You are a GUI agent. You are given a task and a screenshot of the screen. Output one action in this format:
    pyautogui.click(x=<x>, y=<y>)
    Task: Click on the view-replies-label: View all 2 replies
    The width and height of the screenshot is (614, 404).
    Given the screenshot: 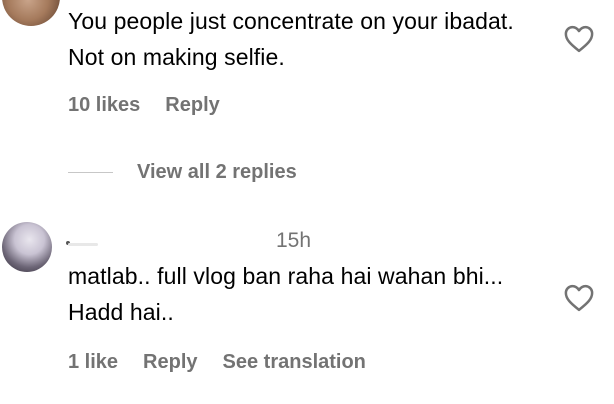 What is the action you would take?
    pyautogui.click(x=217, y=172)
    